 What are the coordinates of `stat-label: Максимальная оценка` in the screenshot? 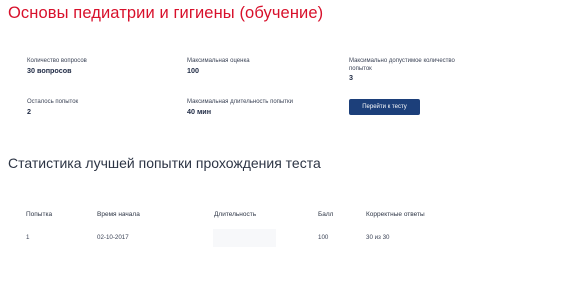 It's located at (218, 61).